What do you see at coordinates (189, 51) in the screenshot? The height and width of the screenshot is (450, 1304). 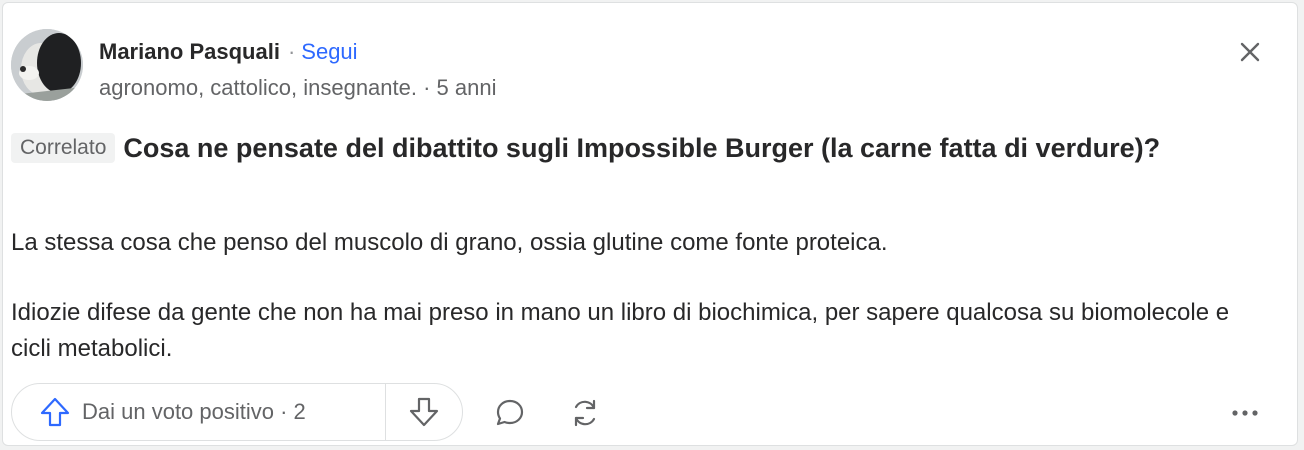 I see `author-name: Mariano Pasquali` at bounding box center [189, 51].